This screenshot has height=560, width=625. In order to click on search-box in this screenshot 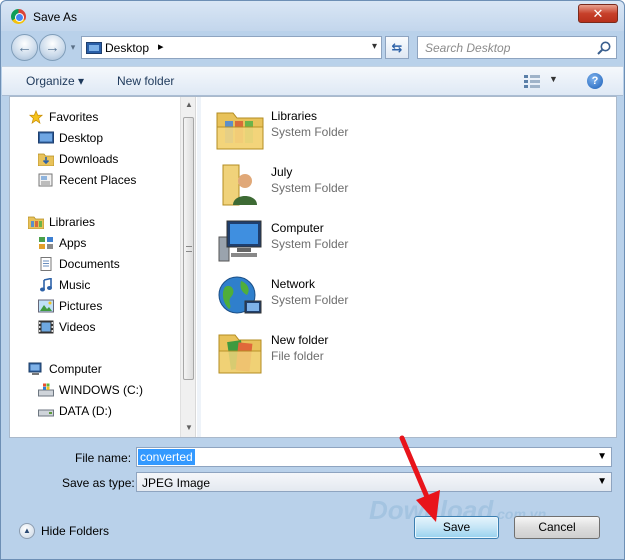, I will do `click(517, 47)`.